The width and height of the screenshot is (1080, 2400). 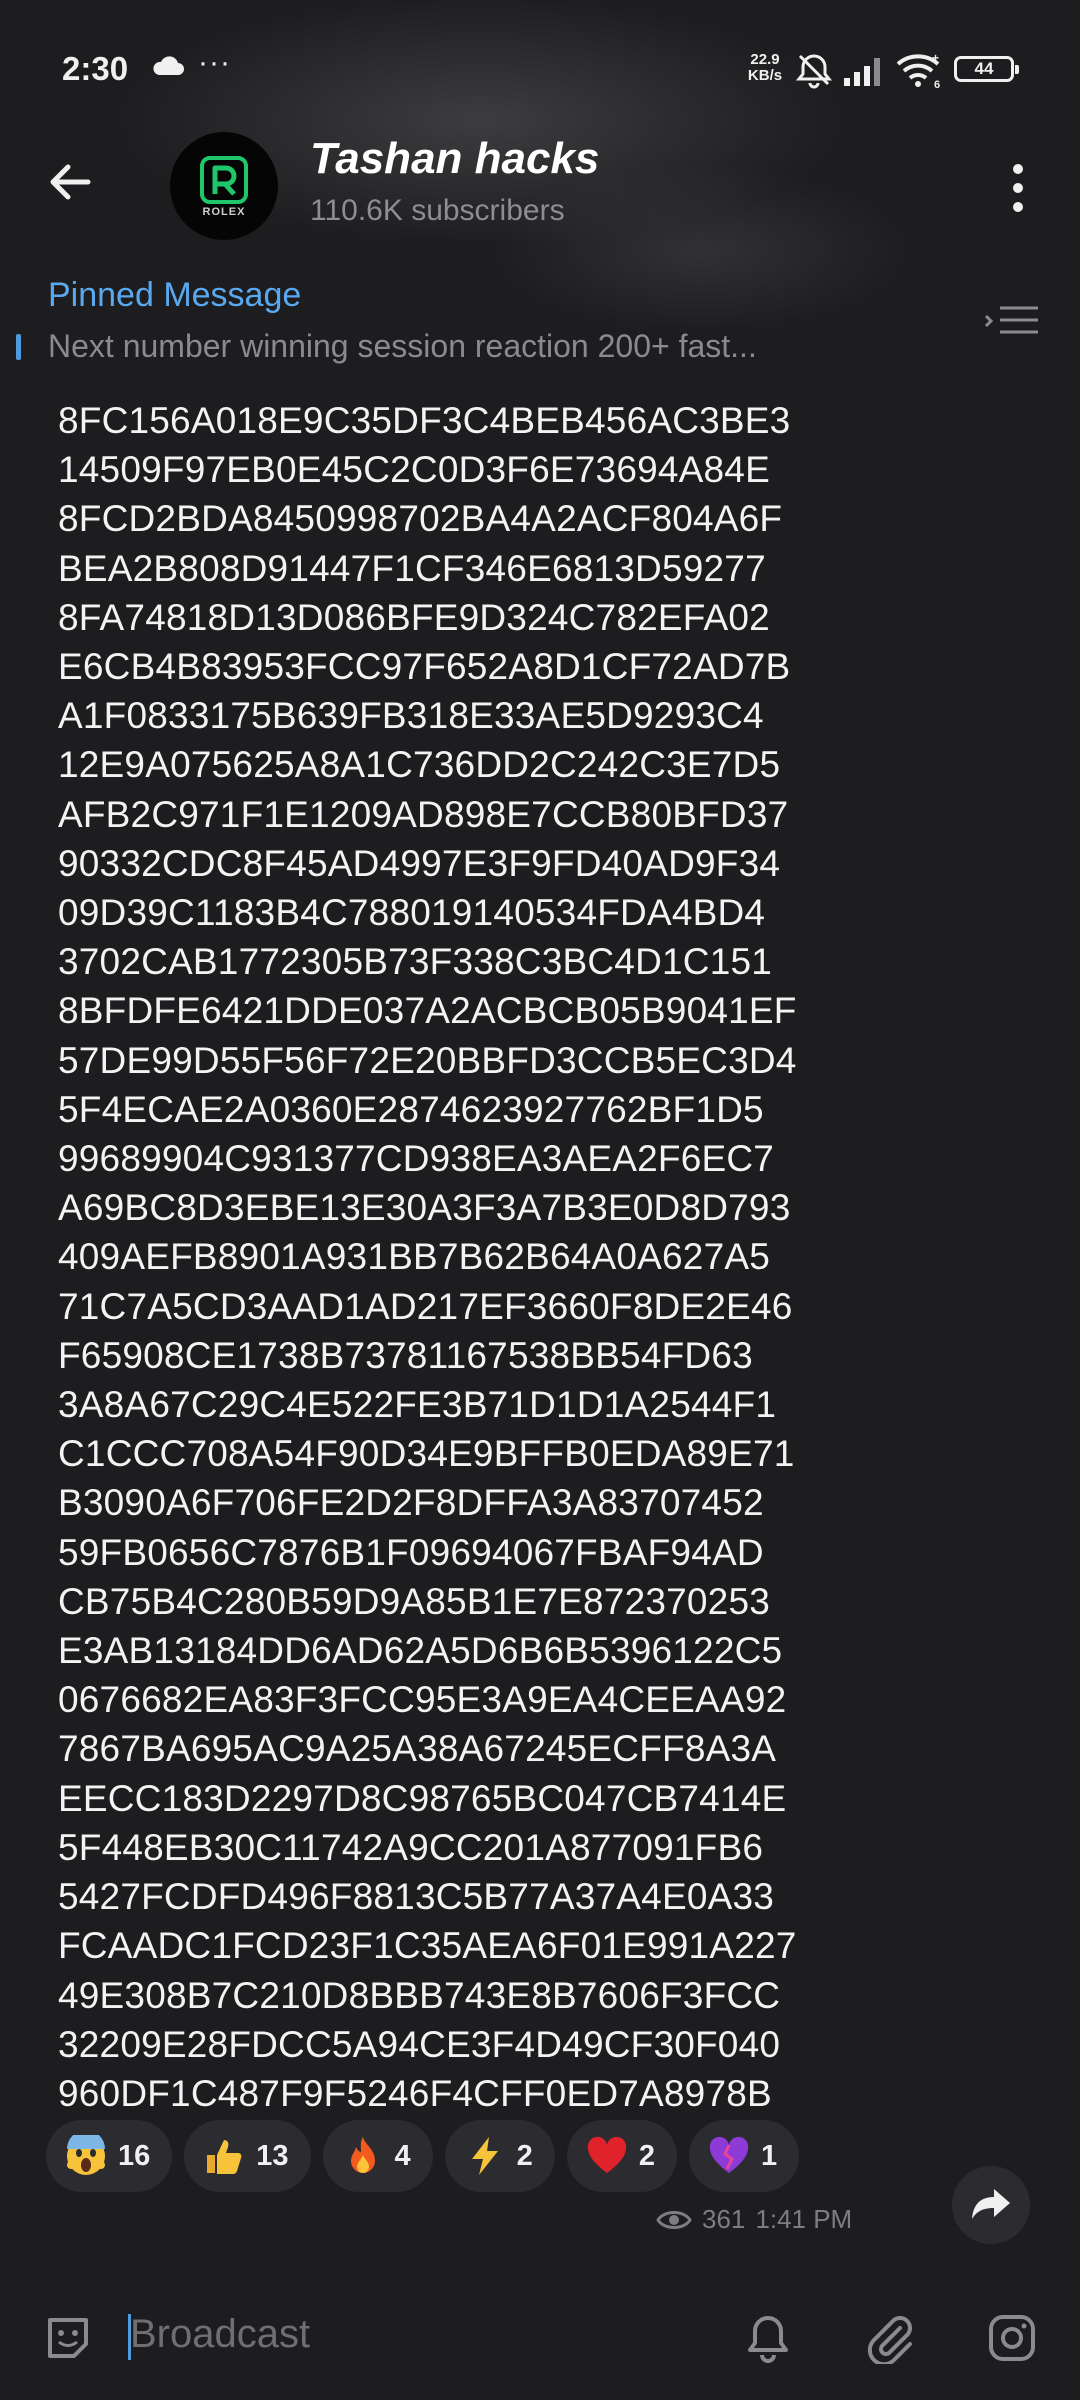 What do you see at coordinates (1012, 320) in the screenshot?
I see `pinned-list-icon` at bounding box center [1012, 320].